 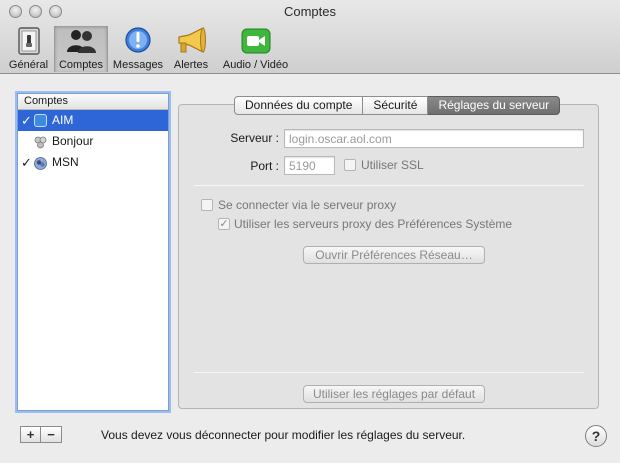 What do you see at coordinates (299, 105) in the screenshot?
I see `tab-account-data: Données du compte` at bounding box center [299, 105].